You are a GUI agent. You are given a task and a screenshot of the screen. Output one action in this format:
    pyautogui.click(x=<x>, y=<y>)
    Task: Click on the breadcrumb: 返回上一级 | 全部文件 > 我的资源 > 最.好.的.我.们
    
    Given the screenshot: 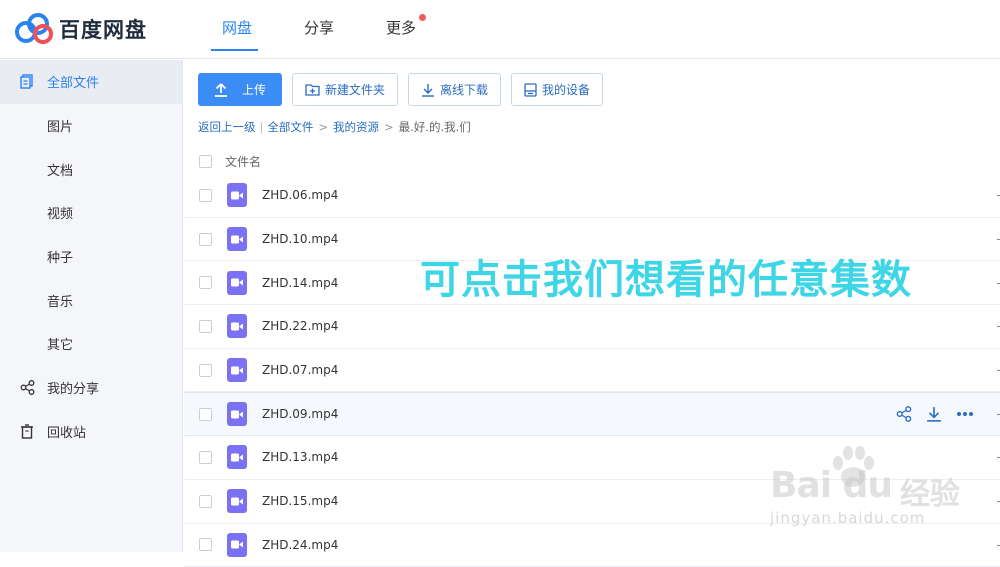 What is the action you would take?
    pyautogui.click(x=334, y=127)
    